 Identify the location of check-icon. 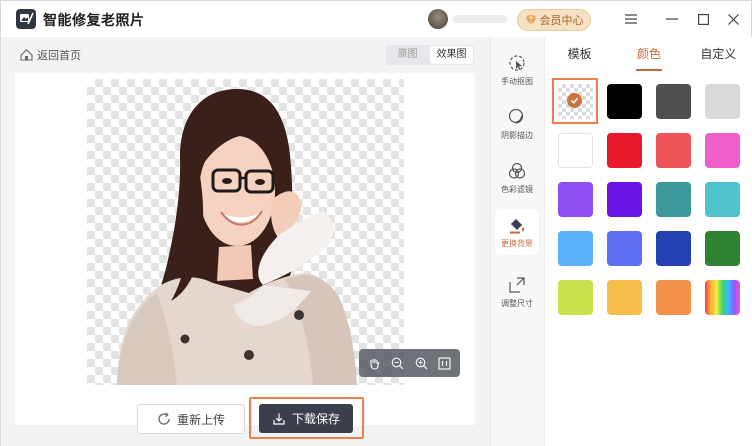
(574, 100).